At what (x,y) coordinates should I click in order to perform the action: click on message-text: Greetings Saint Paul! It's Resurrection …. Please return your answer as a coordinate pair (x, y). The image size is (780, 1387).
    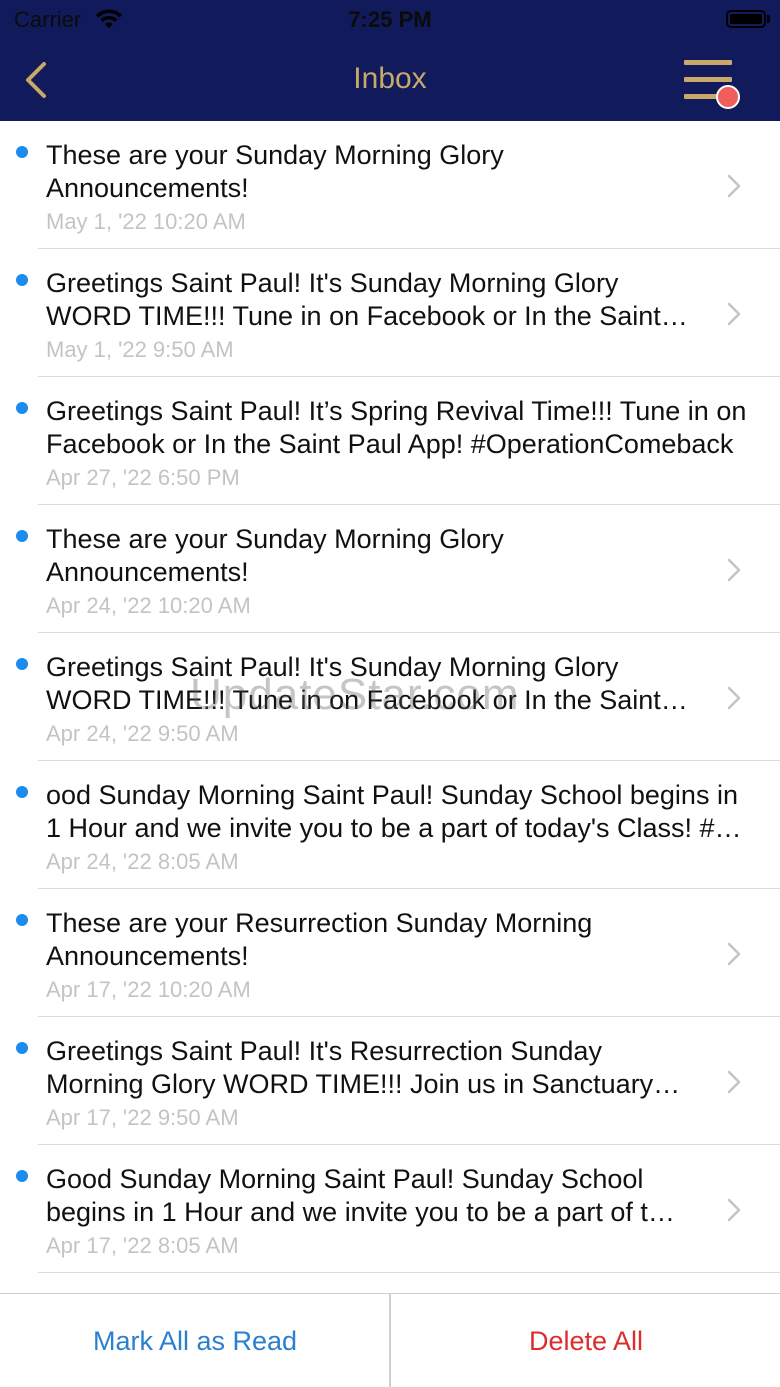
    Looking at the image, I should click on (363, 1067).